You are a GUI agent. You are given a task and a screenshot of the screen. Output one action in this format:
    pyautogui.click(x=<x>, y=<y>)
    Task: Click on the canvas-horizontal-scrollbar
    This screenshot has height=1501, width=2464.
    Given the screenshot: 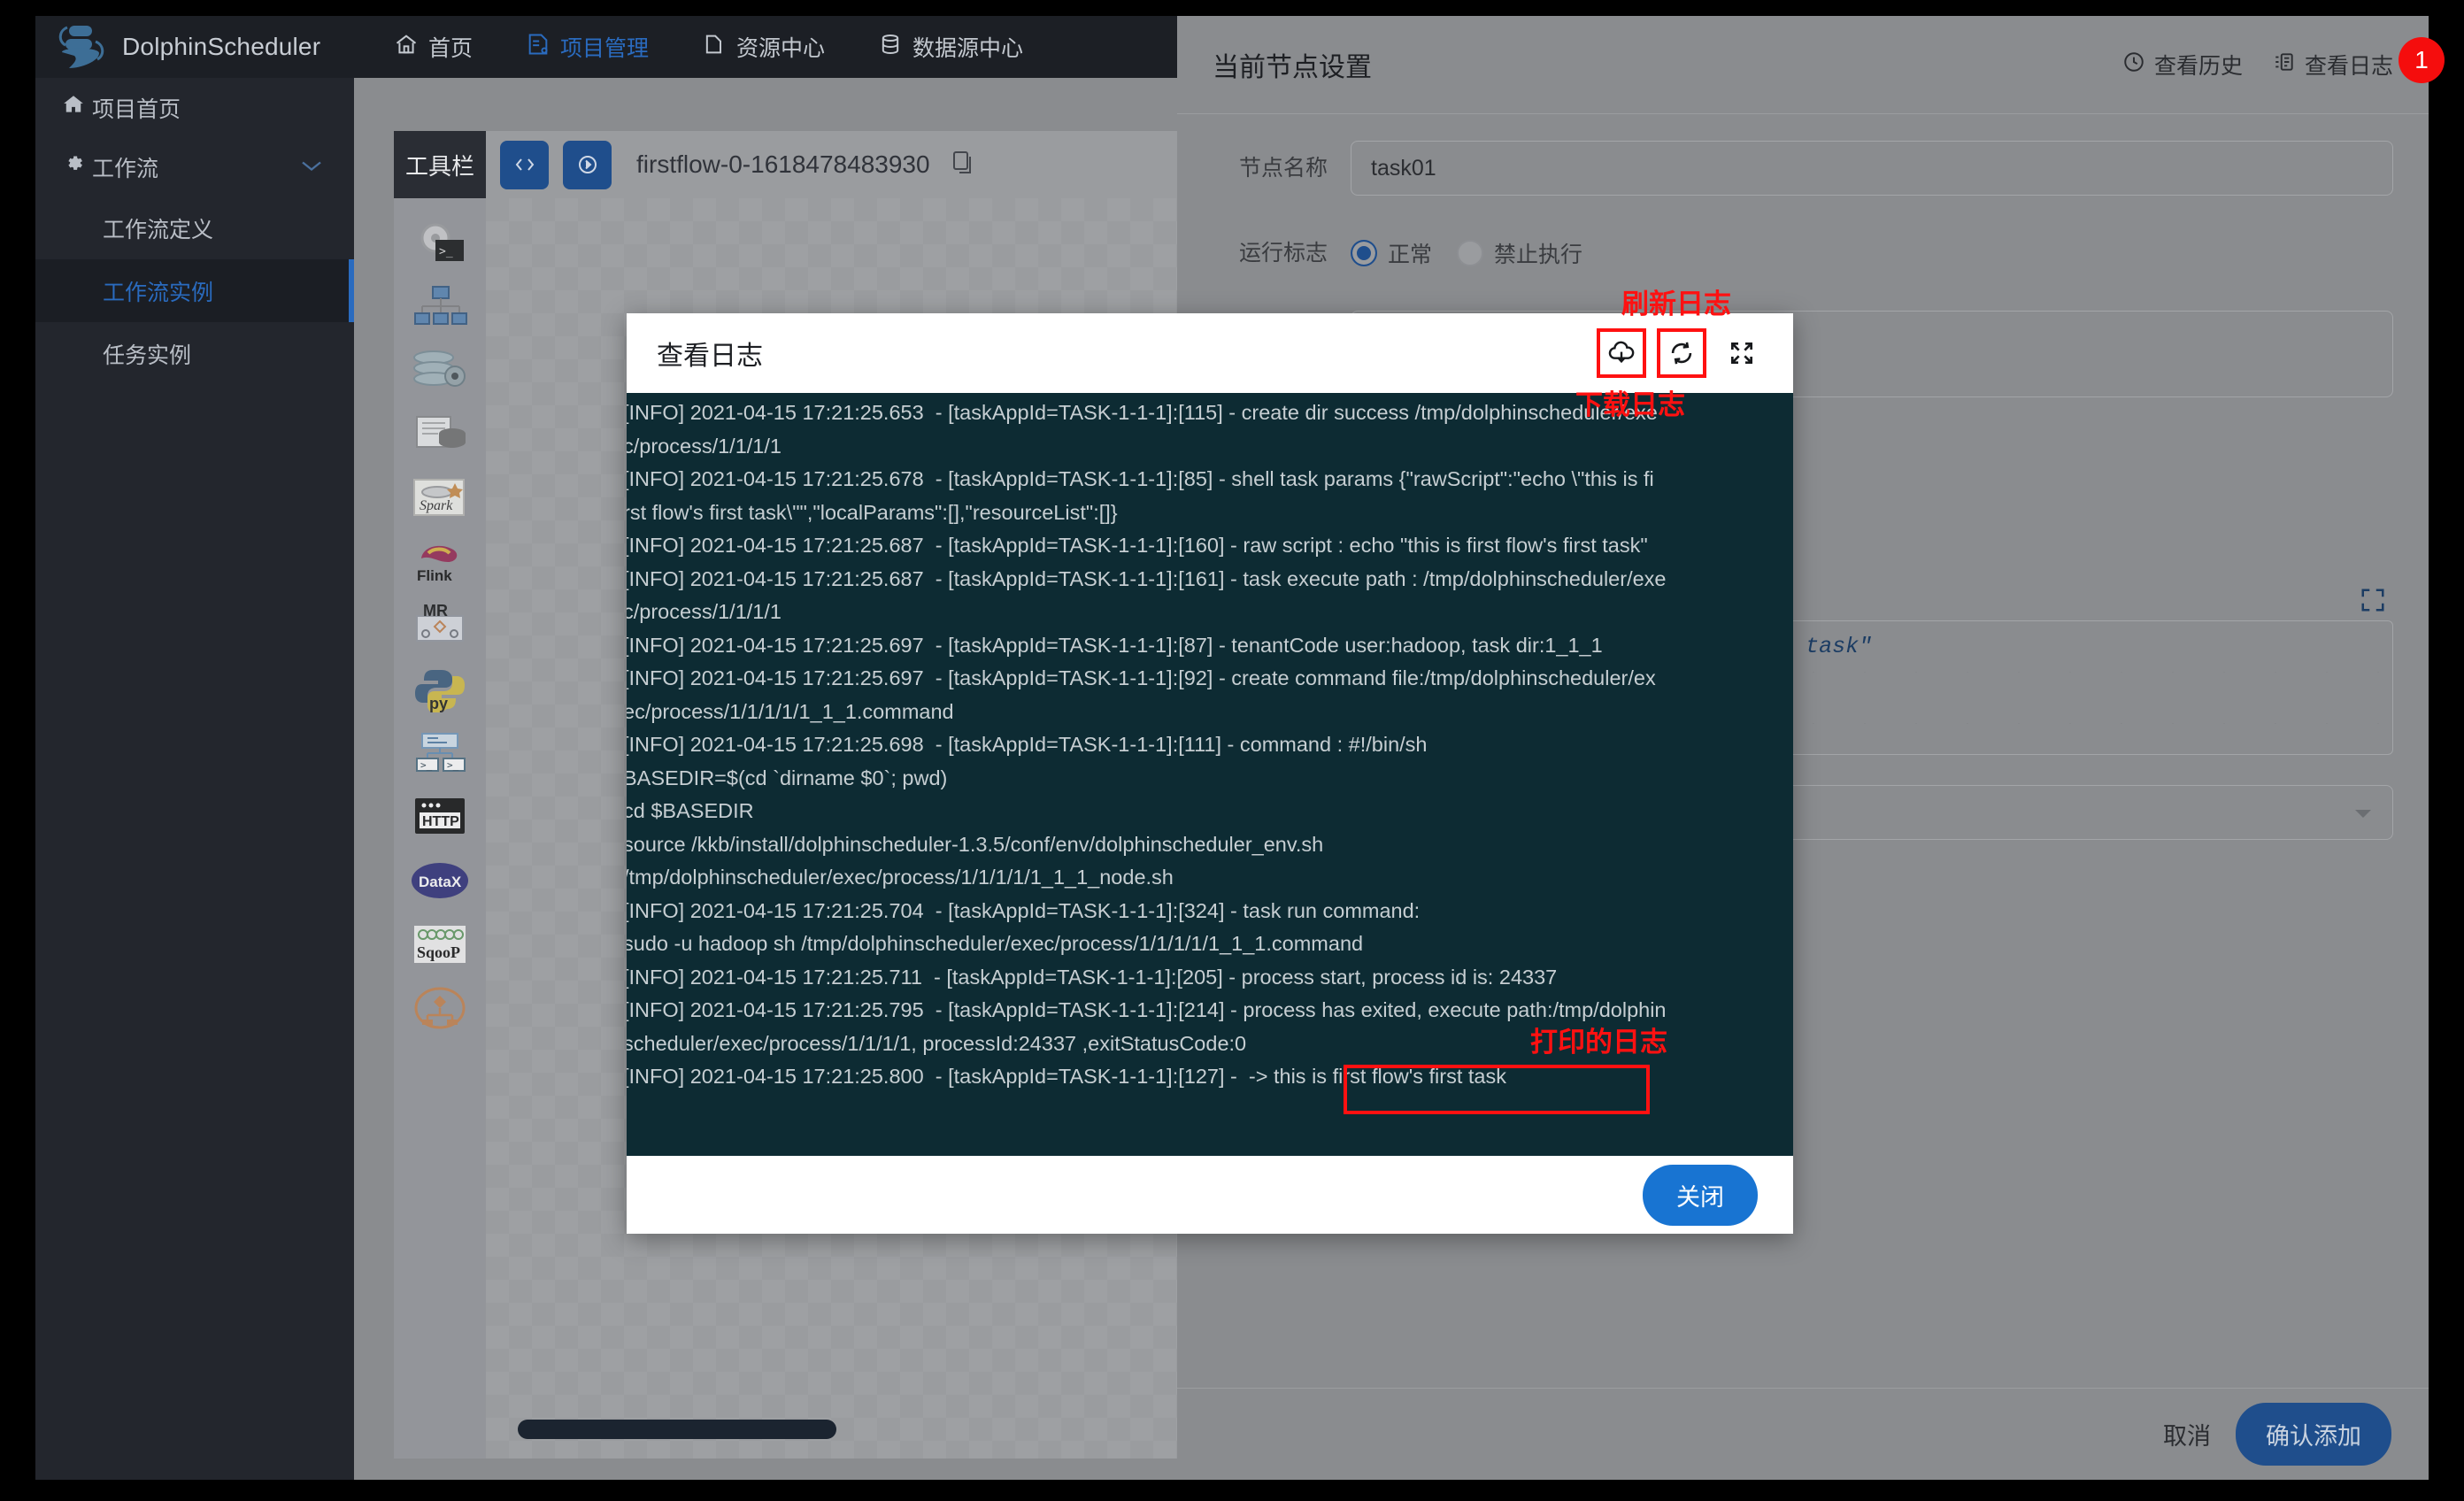 What is the action you would take?
    pyautogui.click(x=677, y=1429)
    